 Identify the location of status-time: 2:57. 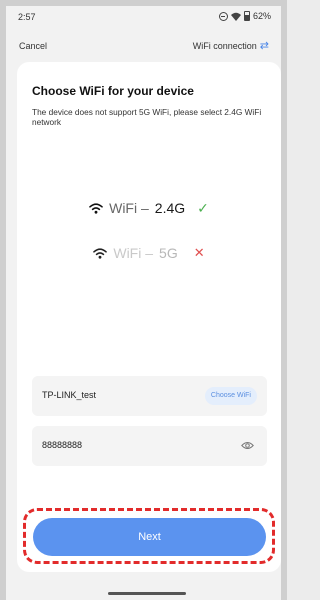
(27, 17).